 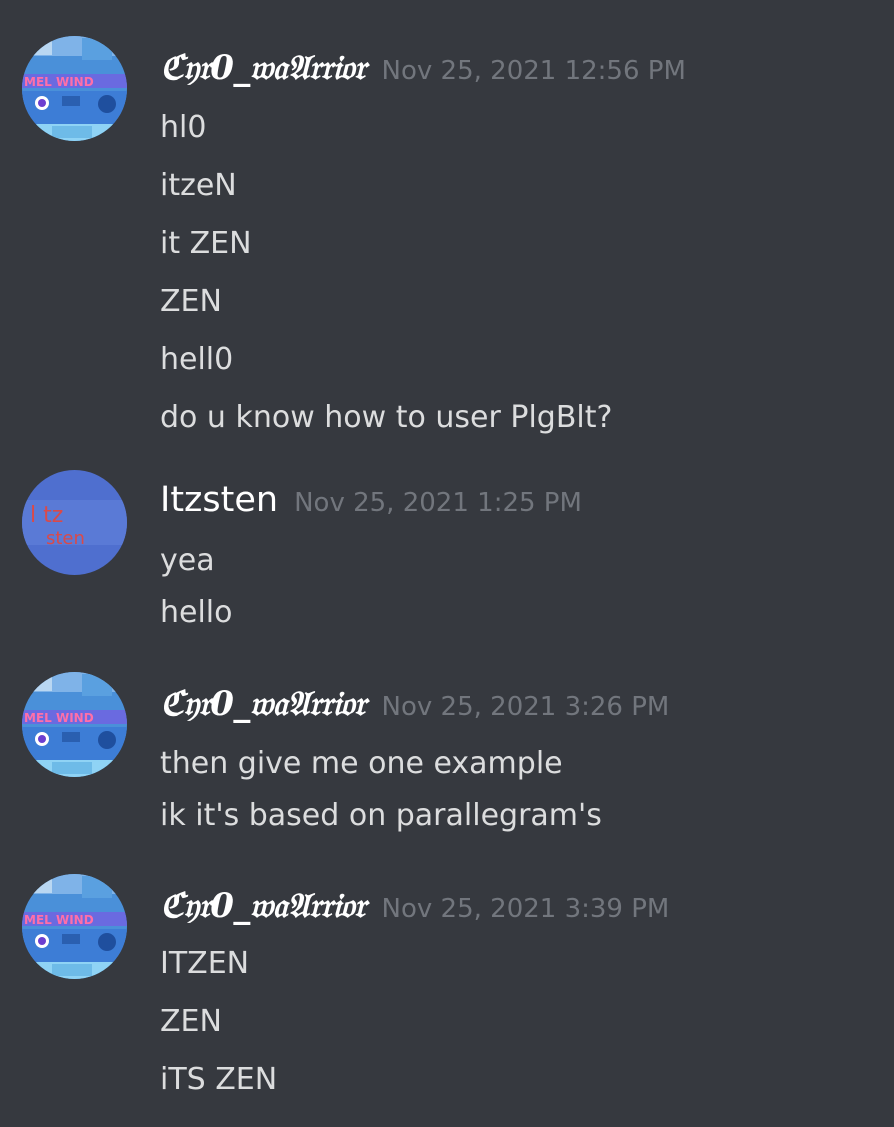 I want to click on itzsten-blue-avatar-icon: l tz sten, so click(x=74, y=522).